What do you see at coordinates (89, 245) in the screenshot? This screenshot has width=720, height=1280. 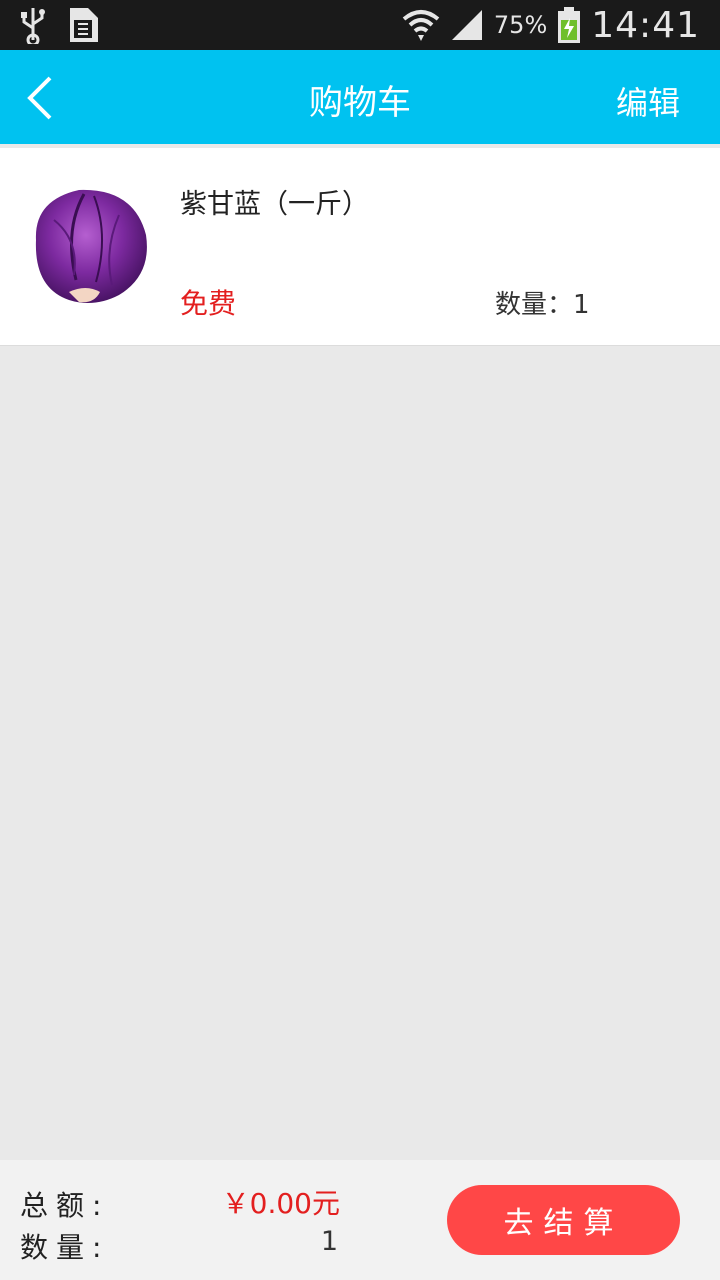 I see `product-image` at bounding box center [89, 245].